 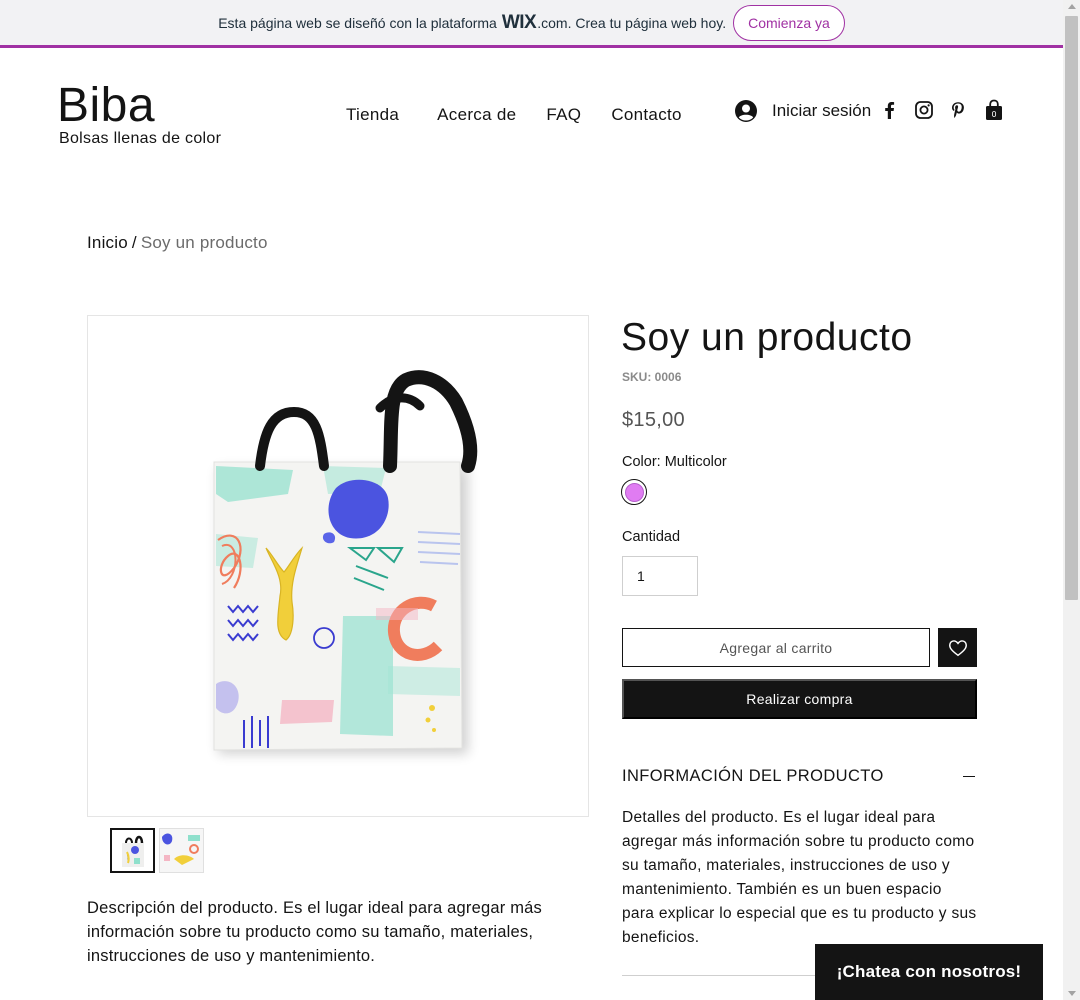 I want to click on quantity-label: Cantidad, so click(x=651, y=537).